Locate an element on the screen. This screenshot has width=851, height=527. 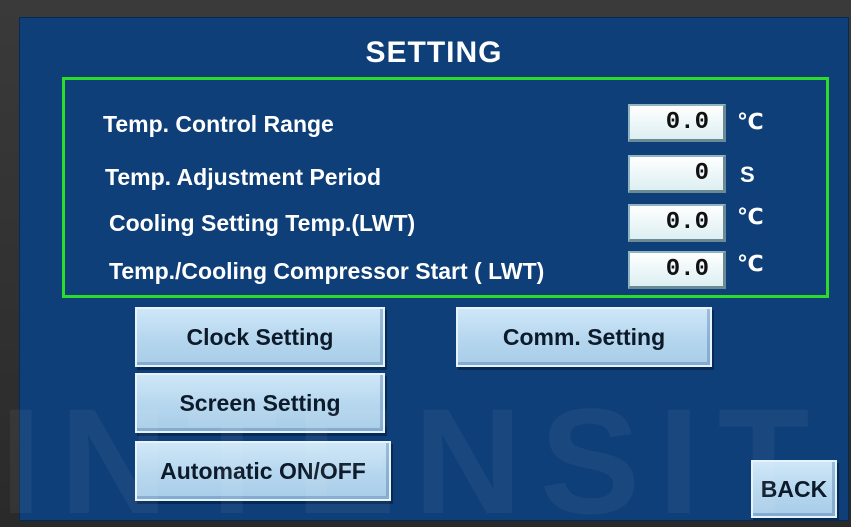
temp-control-range-label: Temp. Control Range is located at coordinates (218, 124).